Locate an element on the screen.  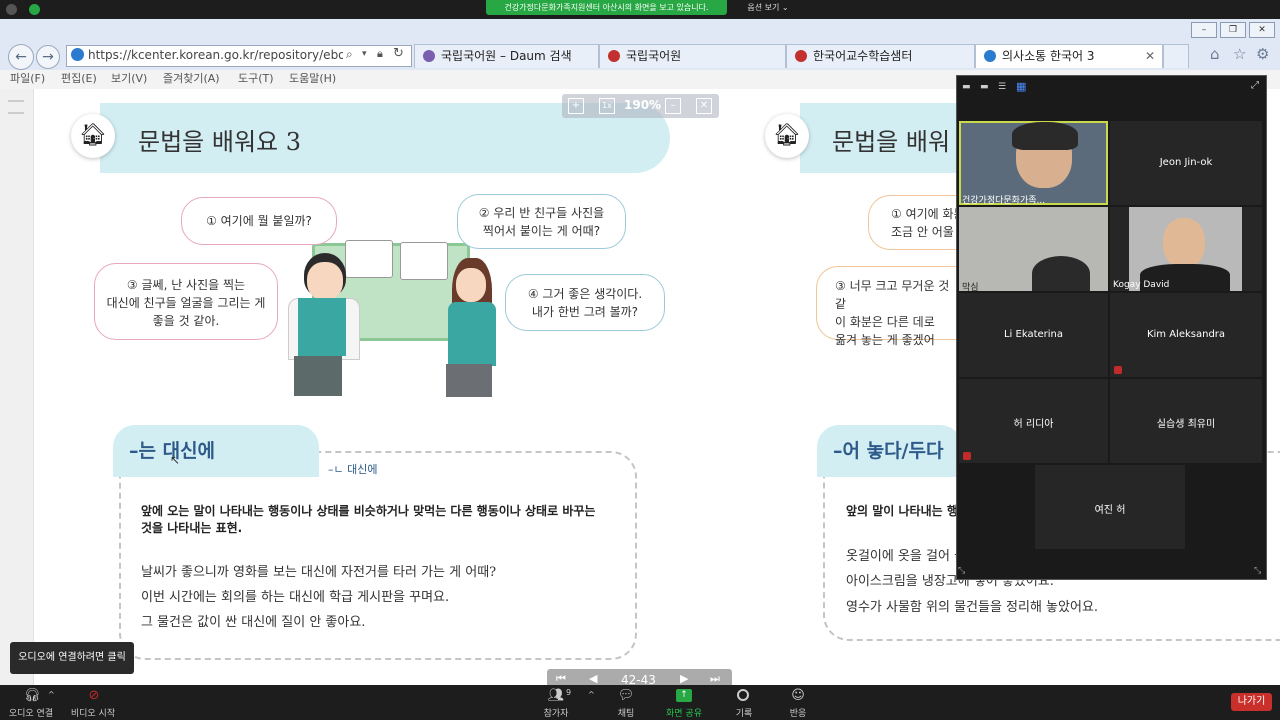
participant-name: 실습생 최유미 is located at coordinates (1186, 424).